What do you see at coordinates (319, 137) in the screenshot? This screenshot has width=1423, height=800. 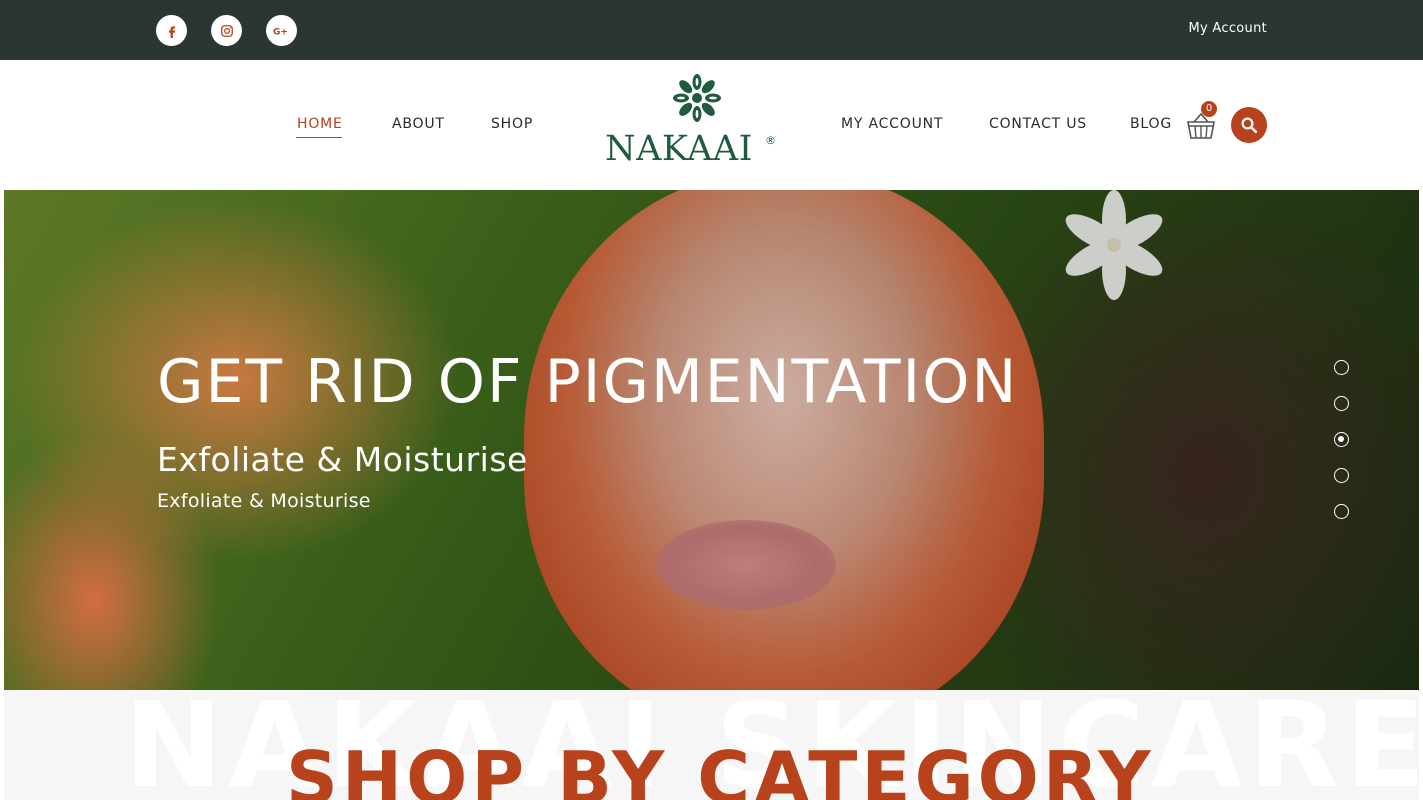 I see `active-nav-underline` at bounding box center [319, 137].